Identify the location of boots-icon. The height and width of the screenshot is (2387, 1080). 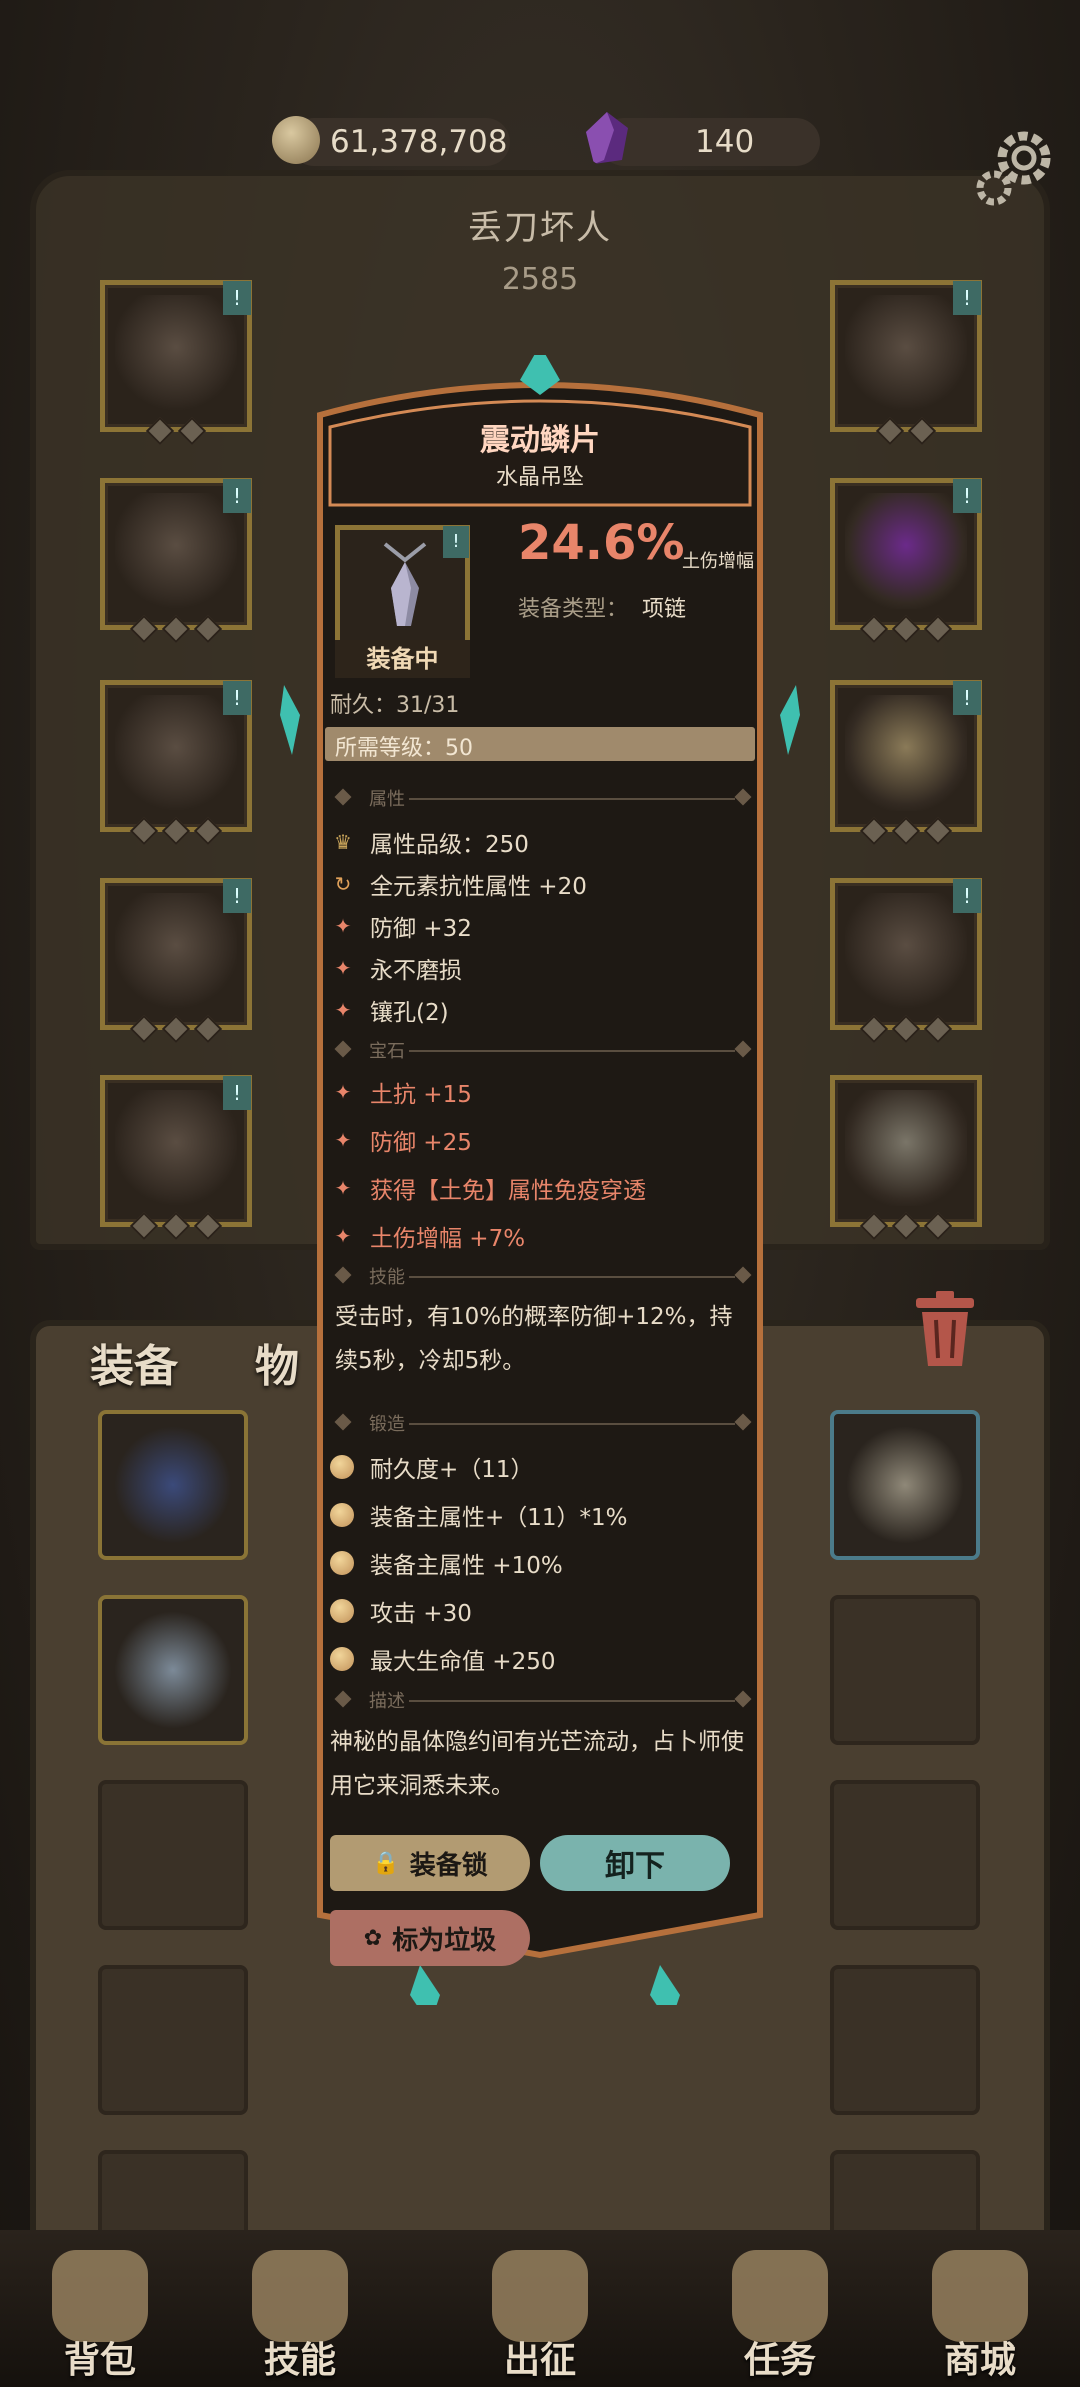
(176, 1148).